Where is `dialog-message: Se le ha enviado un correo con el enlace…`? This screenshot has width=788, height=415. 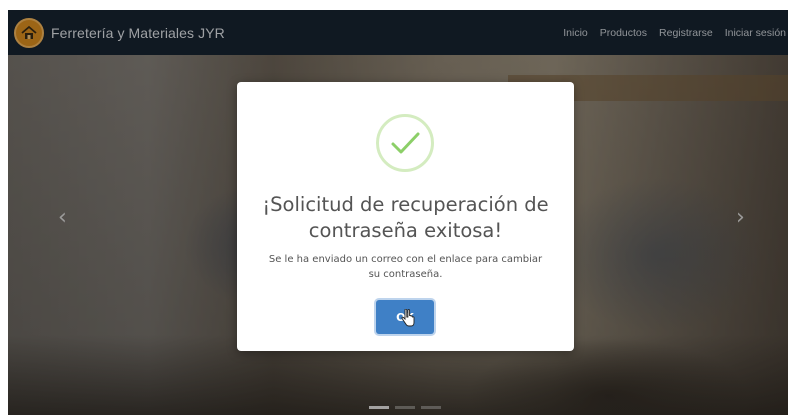
dialog-message: Se le ha enviado un correo con el enlace… is located at coordinates (405, 267).